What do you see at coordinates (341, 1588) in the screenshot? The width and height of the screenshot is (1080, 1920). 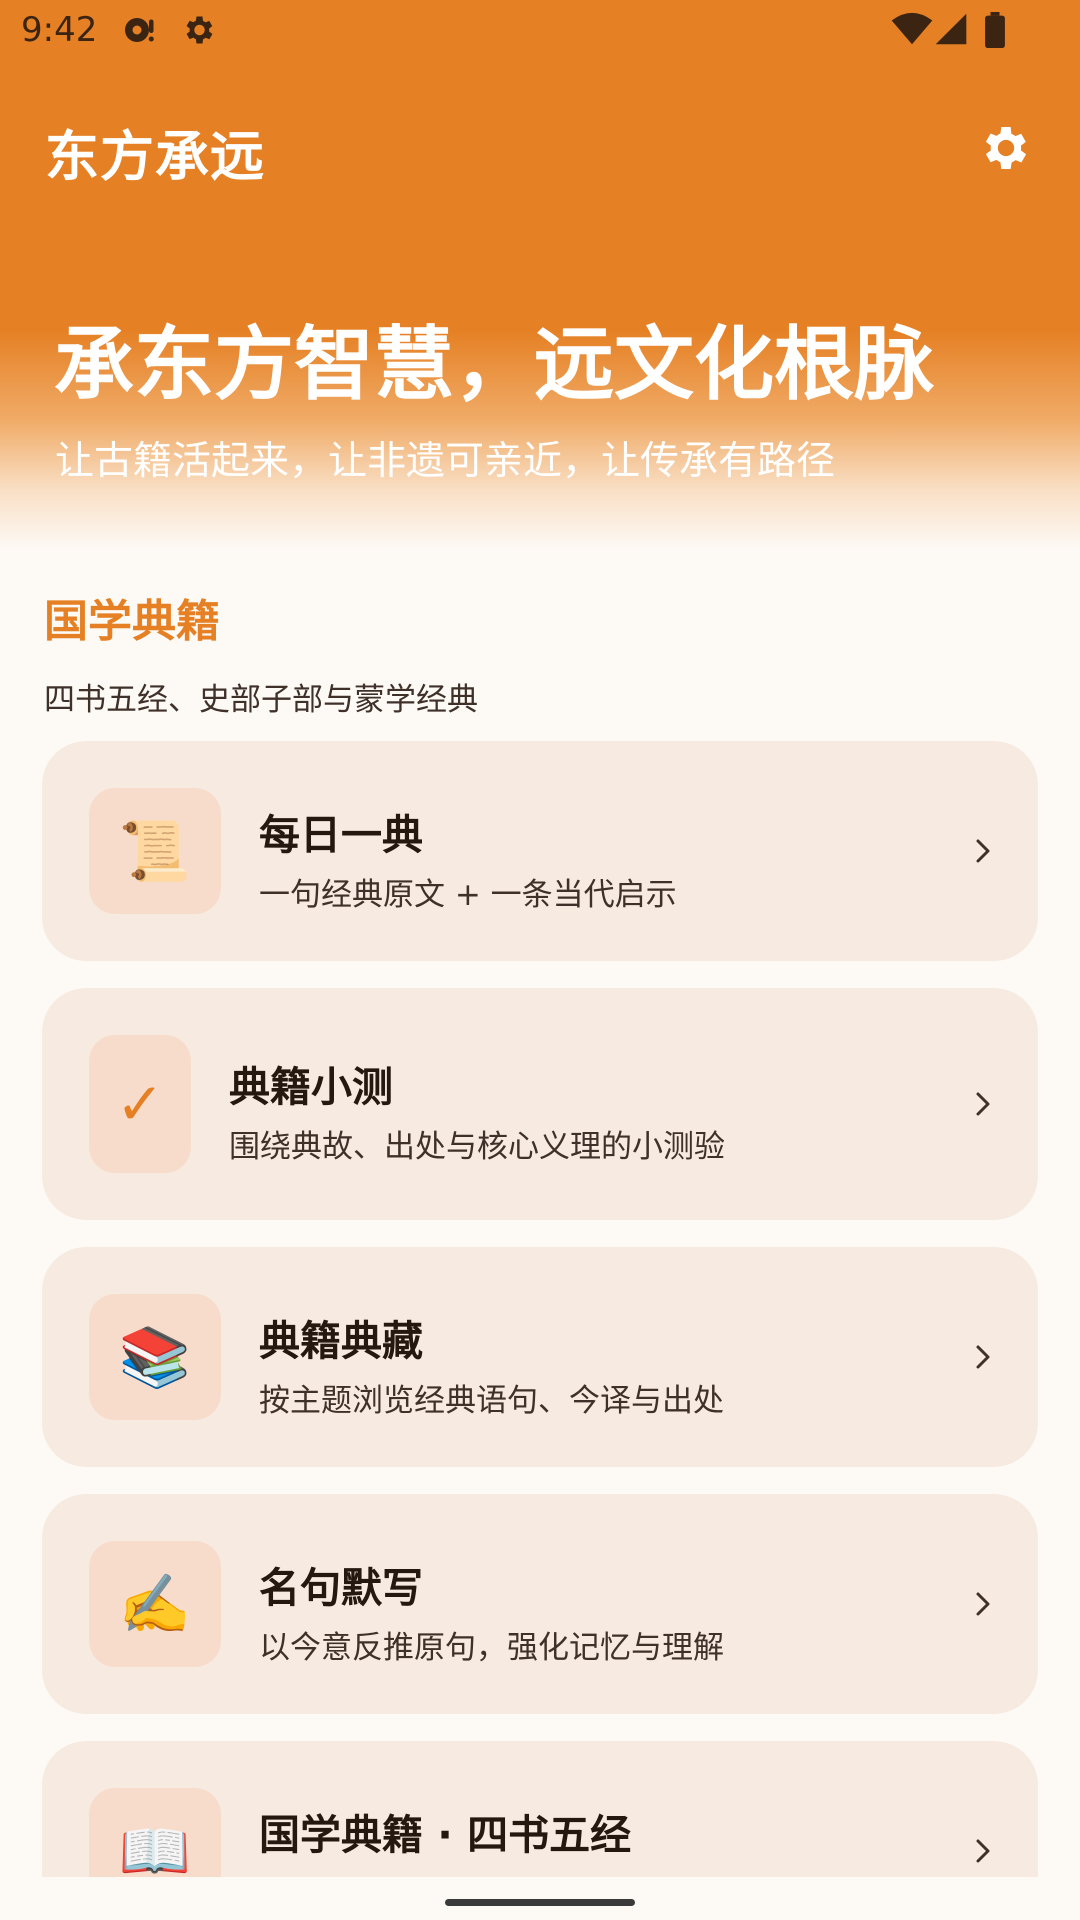 I see `card-title: 名句默写` at bounding box center [341, 1588].